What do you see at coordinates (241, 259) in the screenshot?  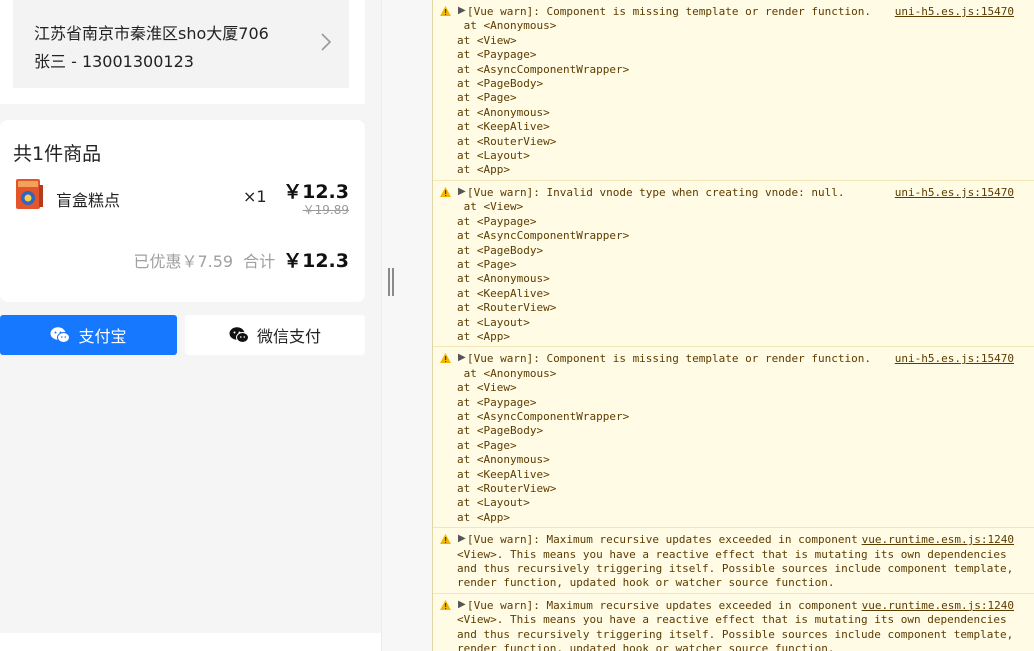 I see `order-total-row: 已优惠￥7.59 合计 ￥12.3` at bounding box center [241, 259].